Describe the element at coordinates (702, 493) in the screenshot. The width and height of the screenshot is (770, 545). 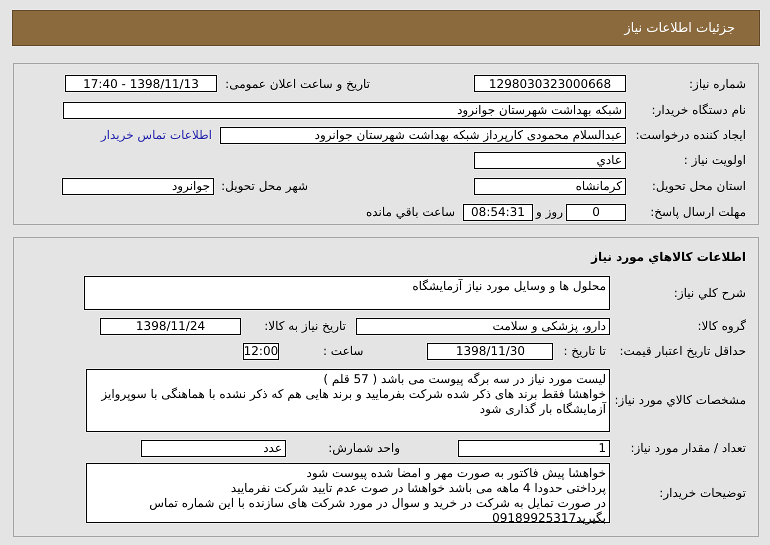
I see `field-label: توضیحات خریدار:` at that location.